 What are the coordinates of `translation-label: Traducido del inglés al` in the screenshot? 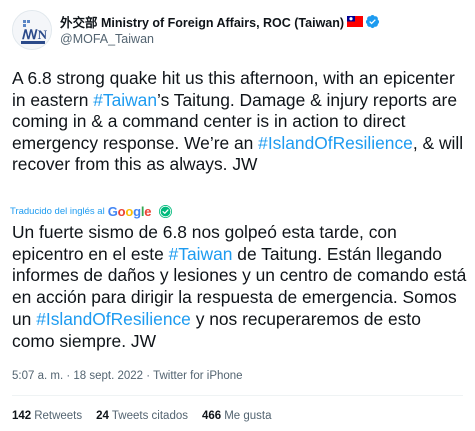 It's located at (57, 211).